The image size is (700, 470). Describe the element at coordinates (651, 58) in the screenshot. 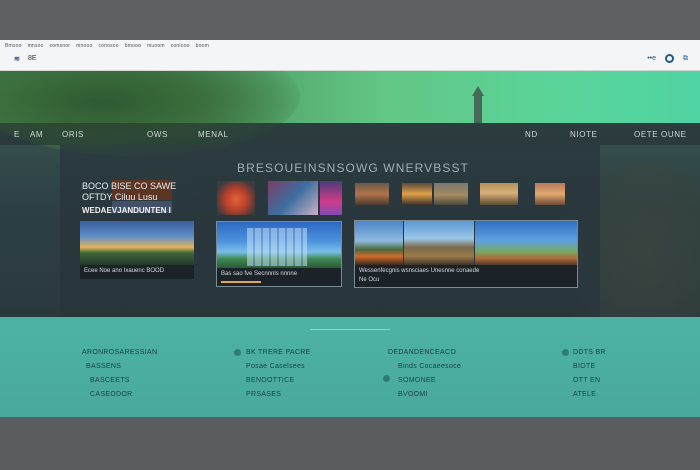

I see `extension-icon: ••e` at that location.